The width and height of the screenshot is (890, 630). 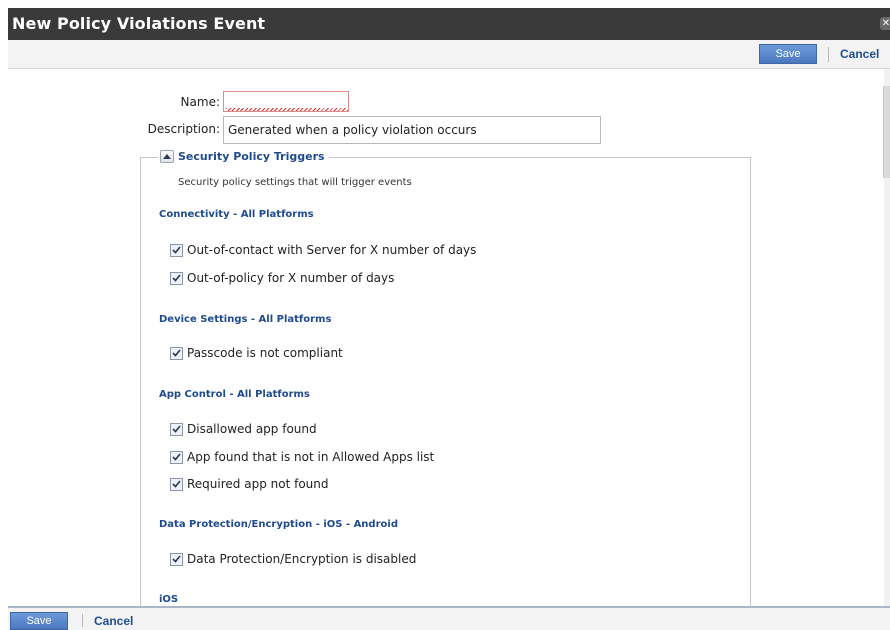 I want to click on description-input, so click(x=412, y=130).